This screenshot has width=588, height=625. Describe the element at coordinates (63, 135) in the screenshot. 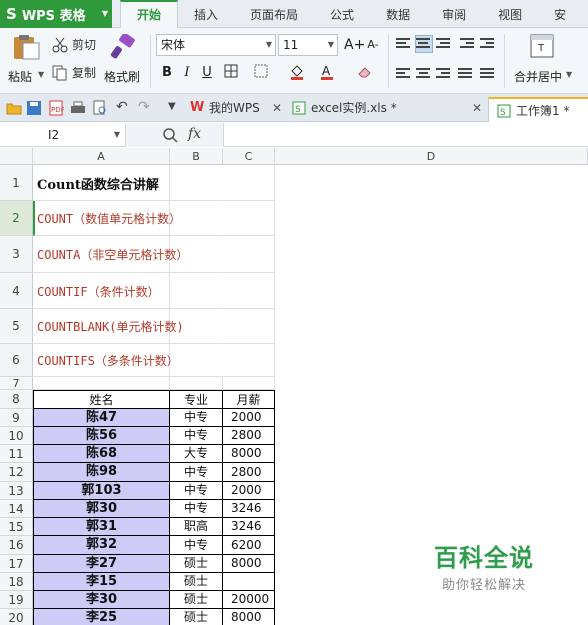

I see `name-box: I2 ▼` at that location.